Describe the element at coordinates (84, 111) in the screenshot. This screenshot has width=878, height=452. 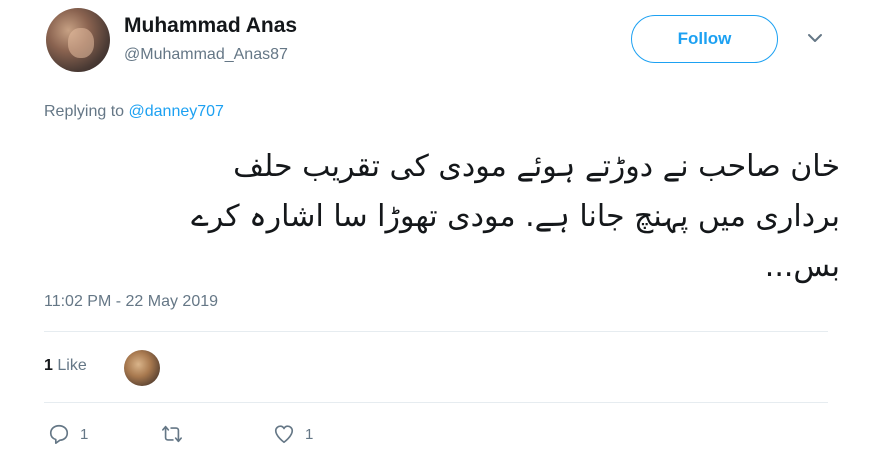
I see `replying-prefix: Replying to` at that location.